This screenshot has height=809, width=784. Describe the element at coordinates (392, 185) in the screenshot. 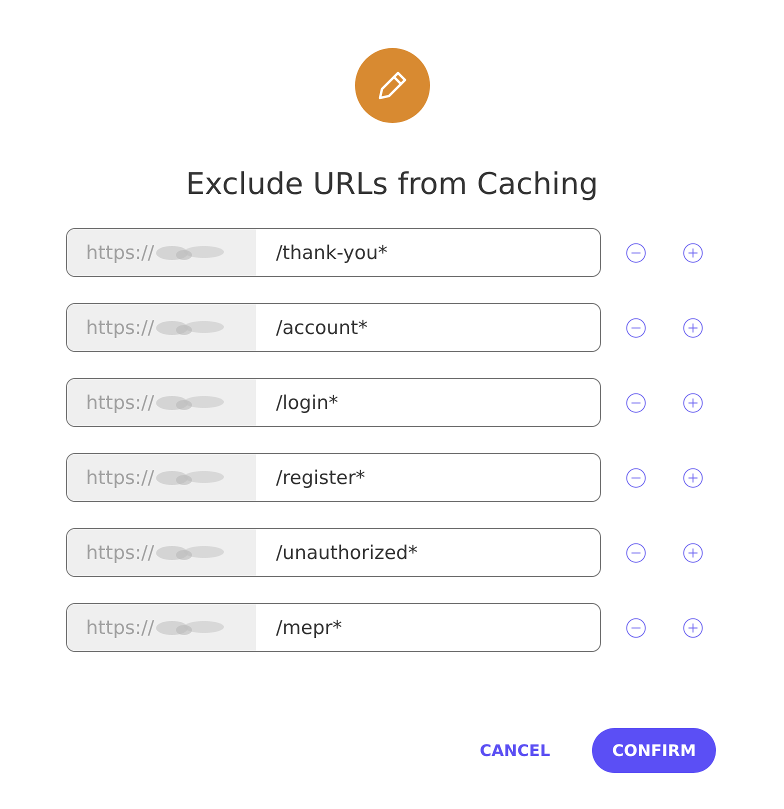

I see `dialog-title: Exclude URLs from Caching` at that location.